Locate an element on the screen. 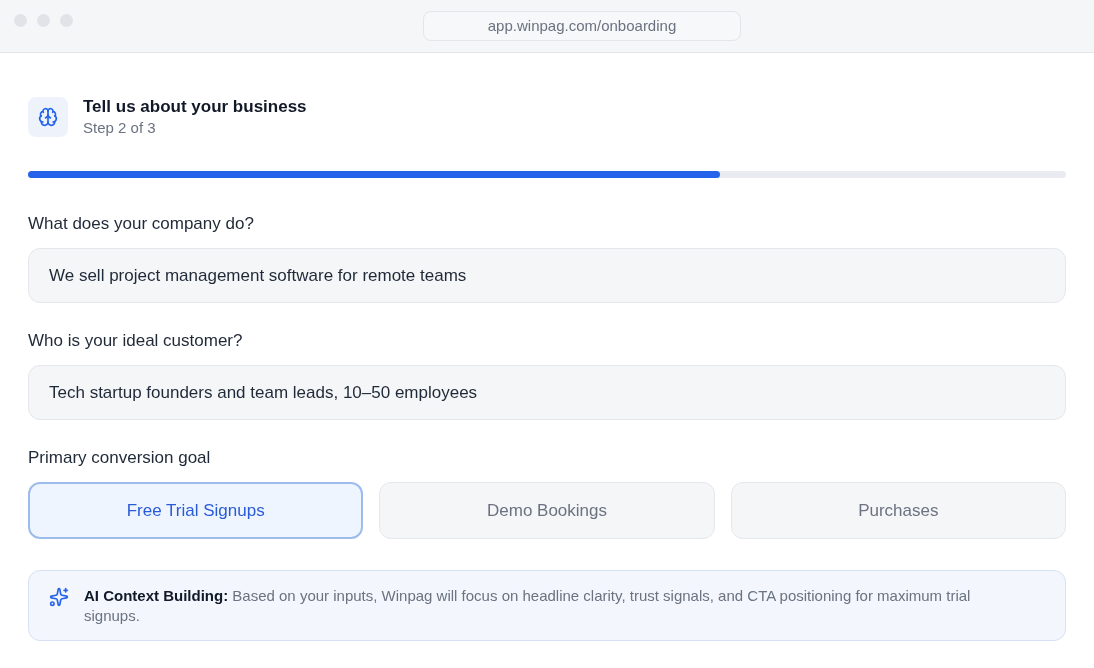  page-title: Tell us about your business is located at coordinates (195, 107).